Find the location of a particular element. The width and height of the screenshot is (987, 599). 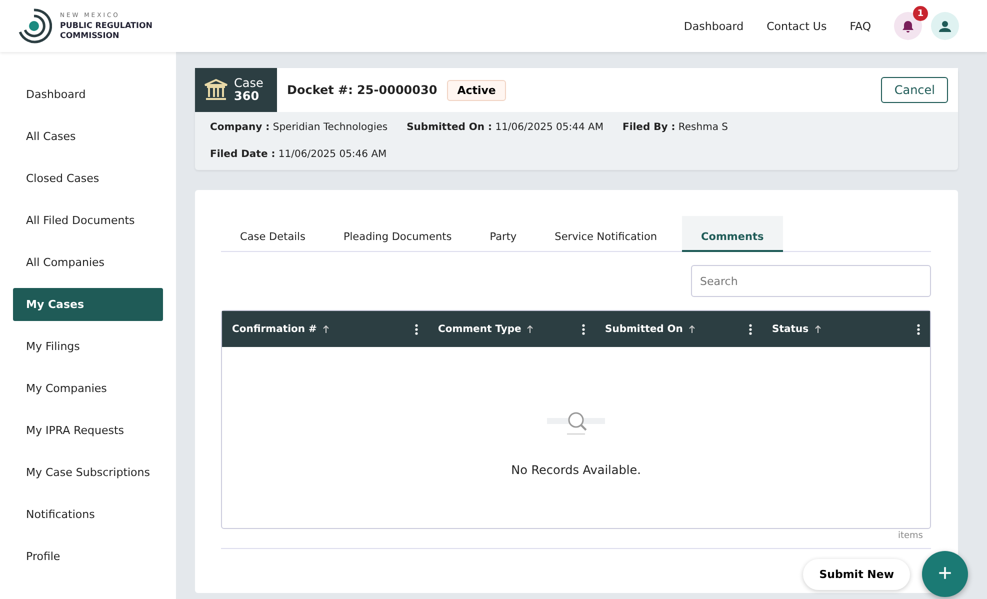

logo-icon is located at coordinates (34, 26).